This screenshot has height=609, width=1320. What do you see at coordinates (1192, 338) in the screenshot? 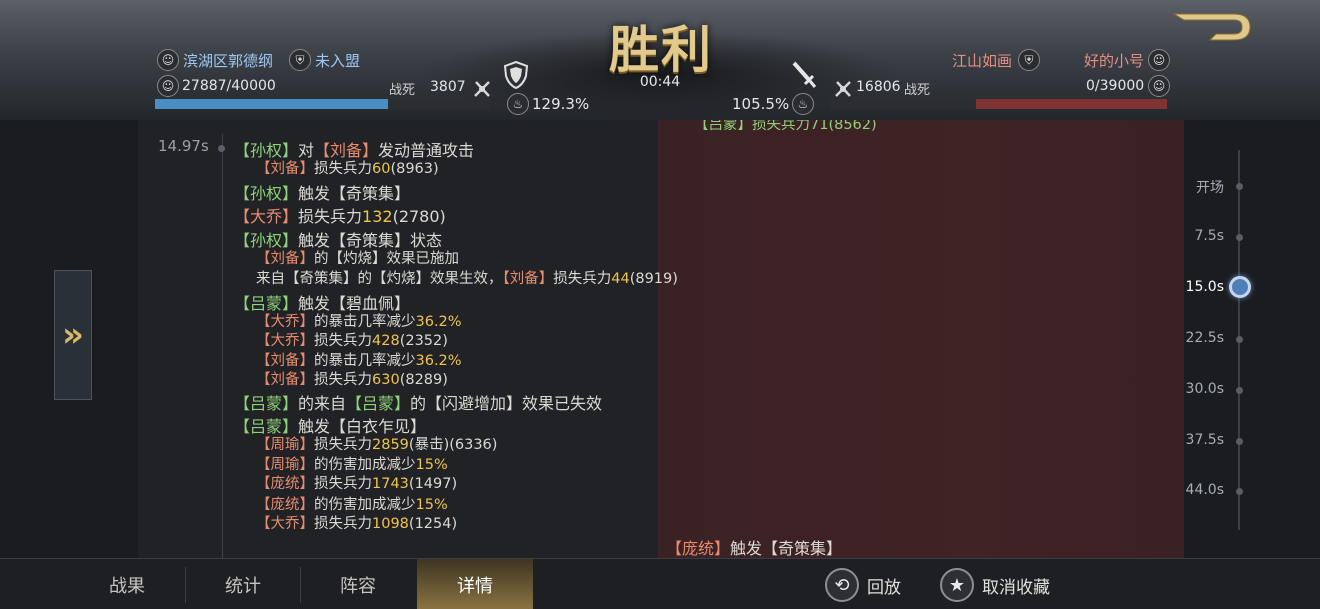
I see `timeline-mark-label: 22.5s` at bounding box center [1192, 338].